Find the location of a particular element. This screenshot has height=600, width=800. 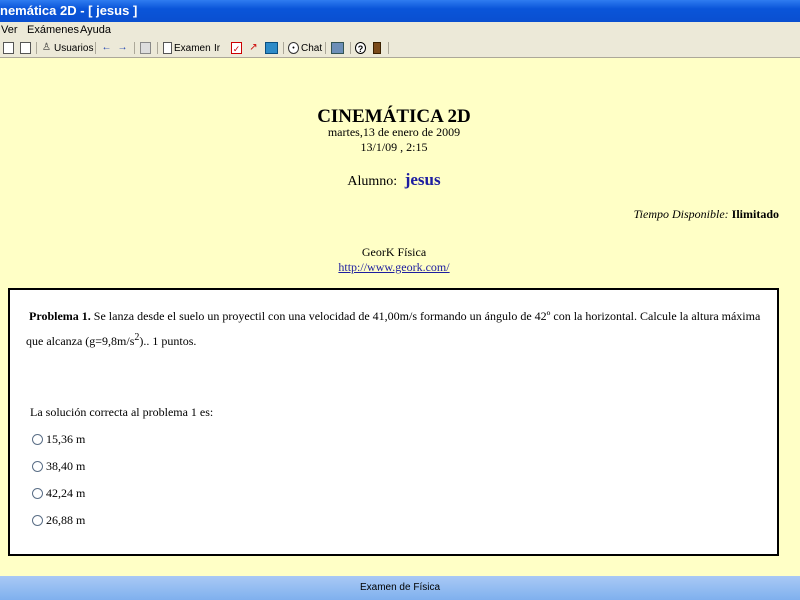

usuarios-label: Usuarios is located at coordinates (74, 48).